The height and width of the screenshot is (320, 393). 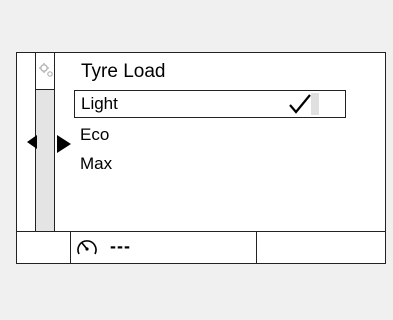 I want to click on arrow-left-icon, so click(x=32, y=142).